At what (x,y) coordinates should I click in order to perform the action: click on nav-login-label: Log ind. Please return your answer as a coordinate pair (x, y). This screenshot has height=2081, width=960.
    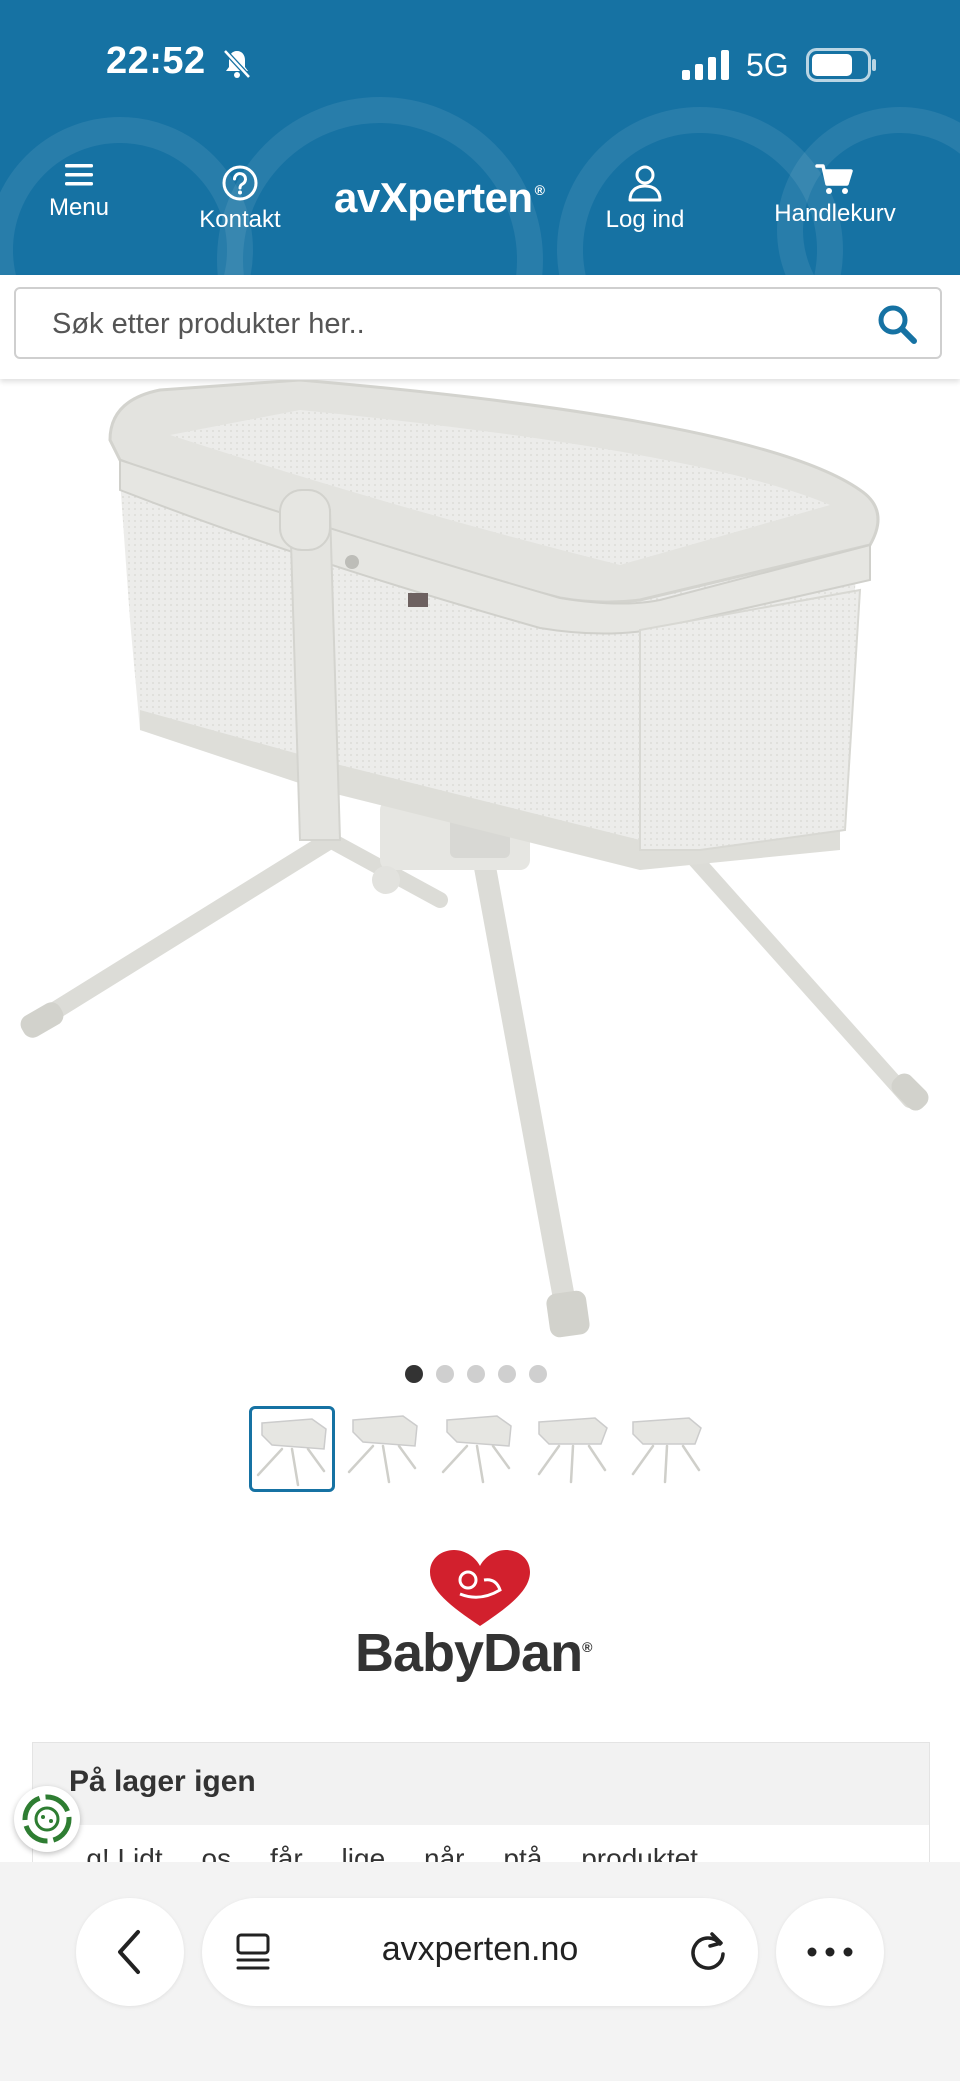
    Looking at the image, I should click on (645, 219).